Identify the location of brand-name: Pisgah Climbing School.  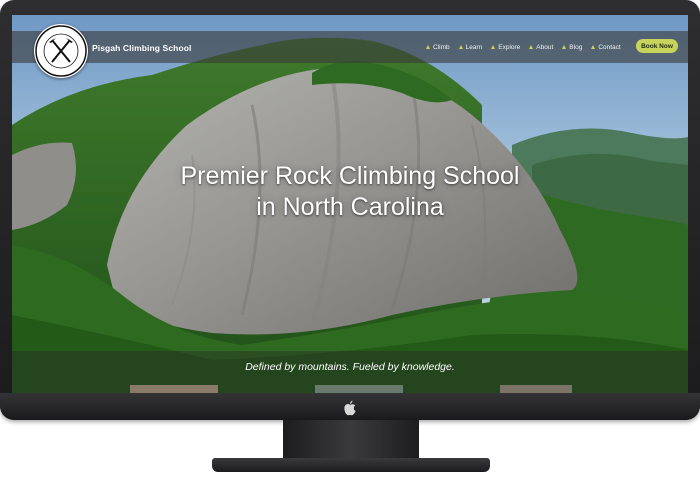
(142, 48).